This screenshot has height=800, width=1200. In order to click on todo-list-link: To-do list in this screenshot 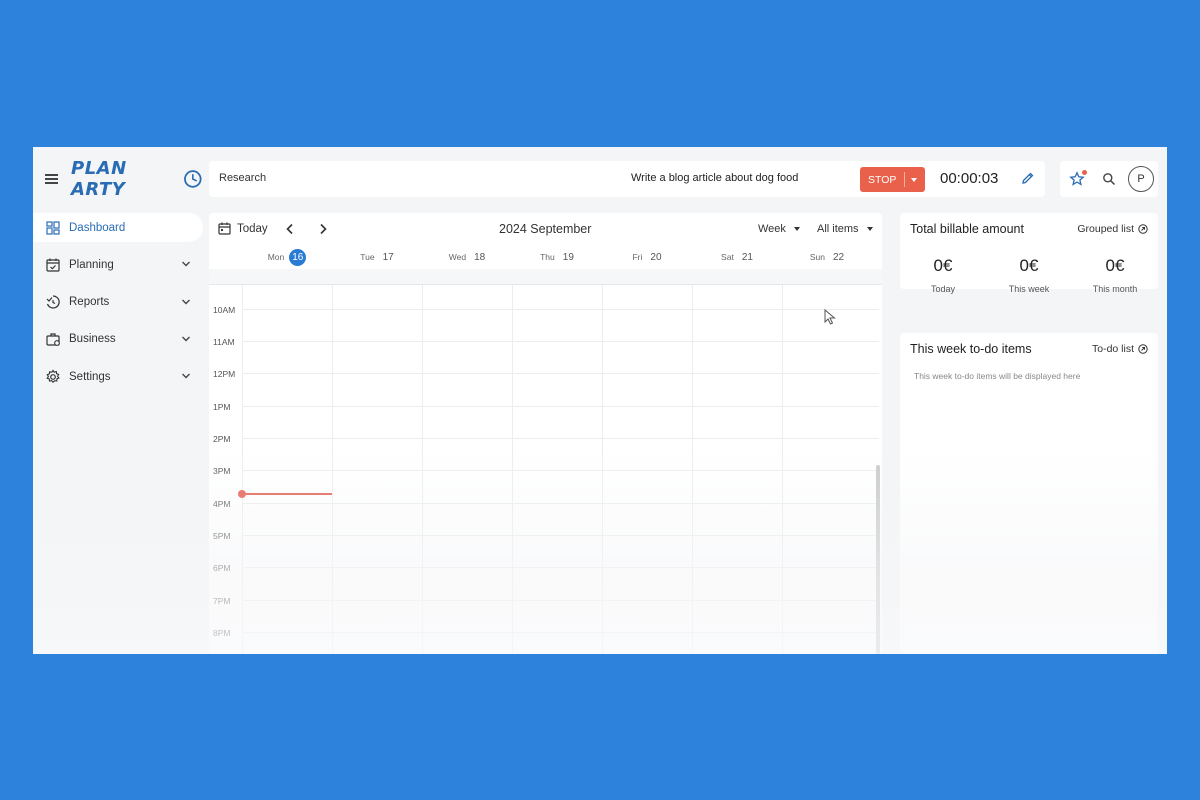, I will do `click(1120, 349)`.